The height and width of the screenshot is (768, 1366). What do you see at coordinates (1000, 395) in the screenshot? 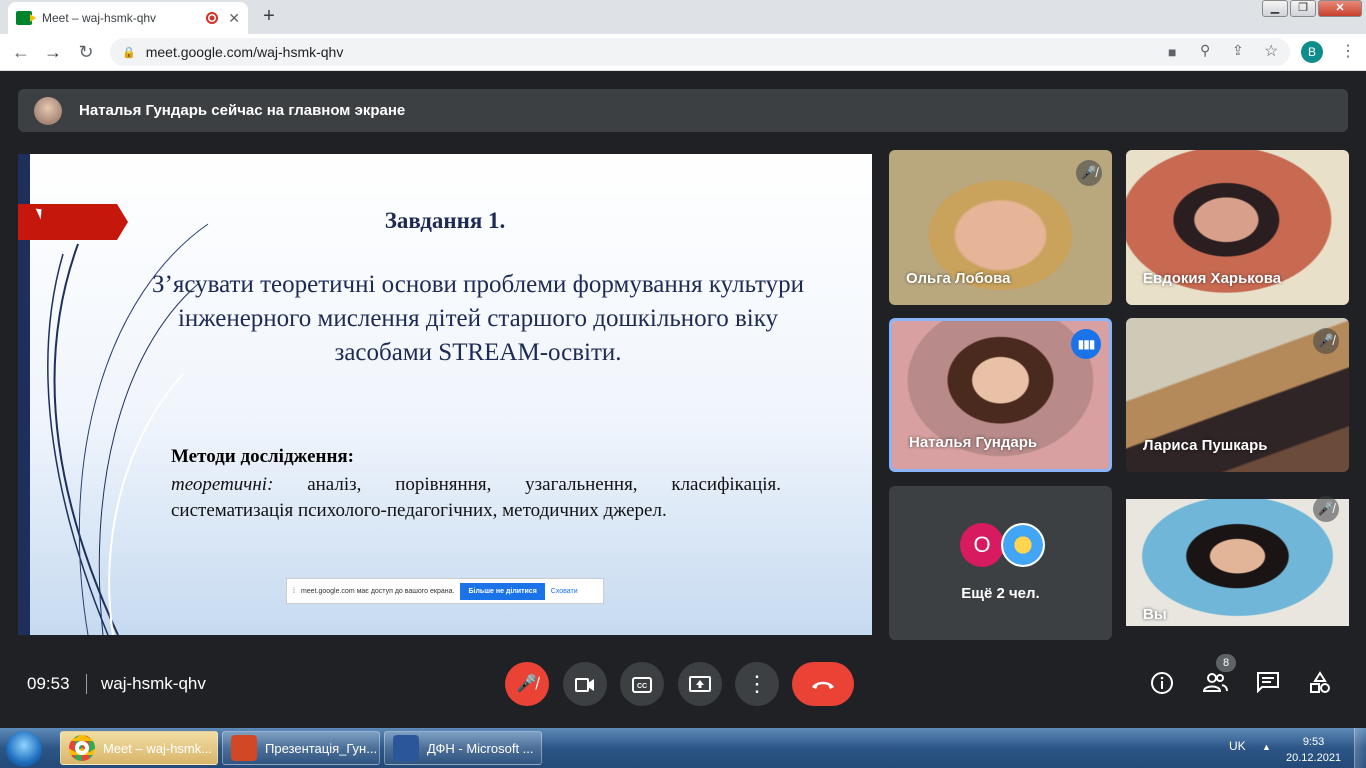
I see `participant-tile-active-speaker: ▮▮▮ Наталья Гундарь` at bounding box center [1000, 395].